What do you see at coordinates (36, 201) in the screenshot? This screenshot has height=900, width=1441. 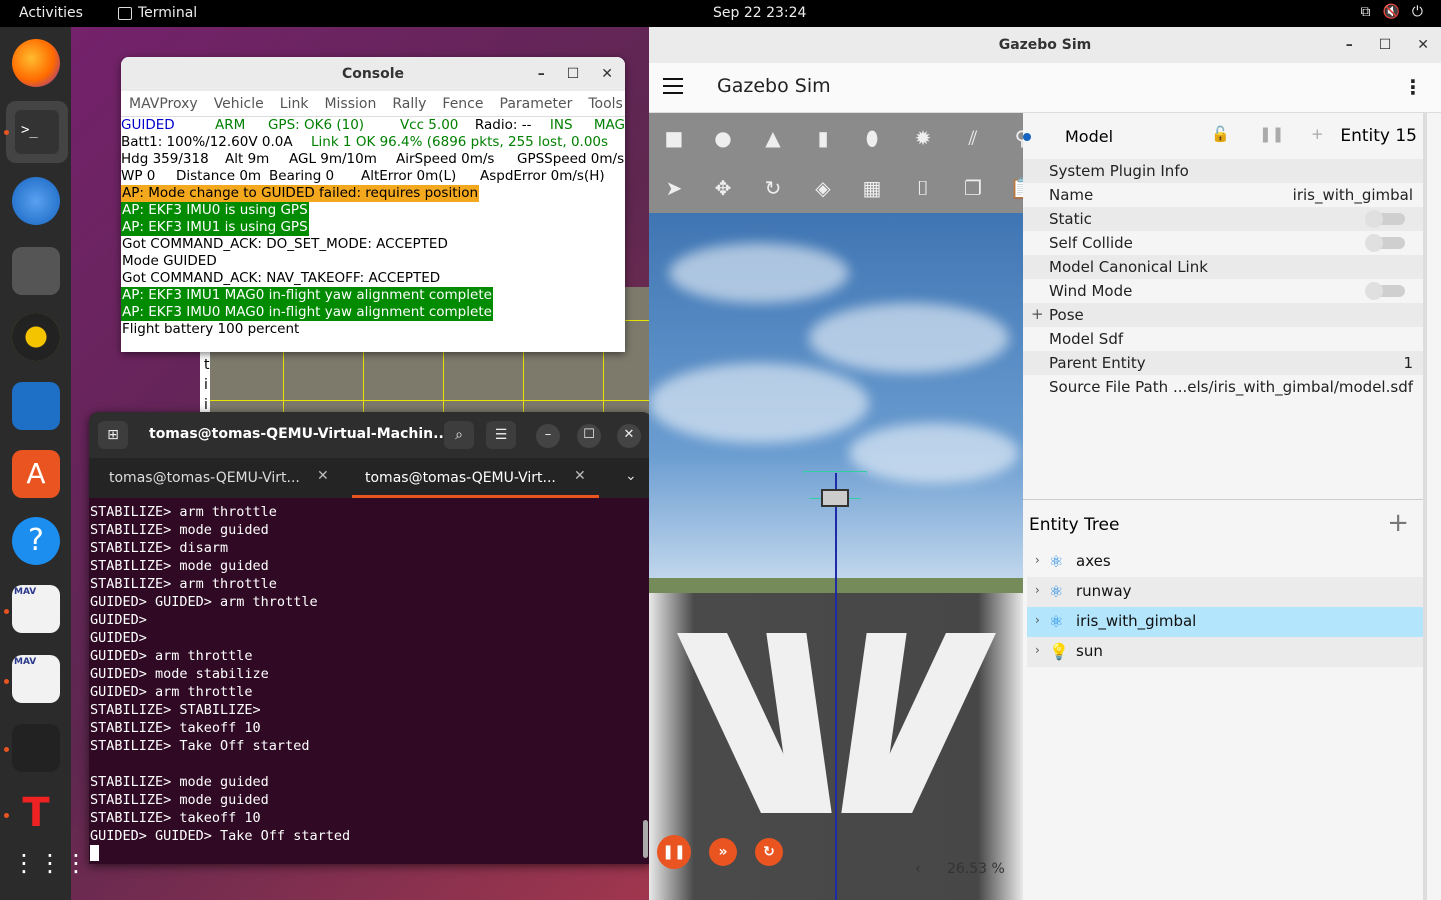 I see `thunderbird-icon` at bounding box center [36, 201].